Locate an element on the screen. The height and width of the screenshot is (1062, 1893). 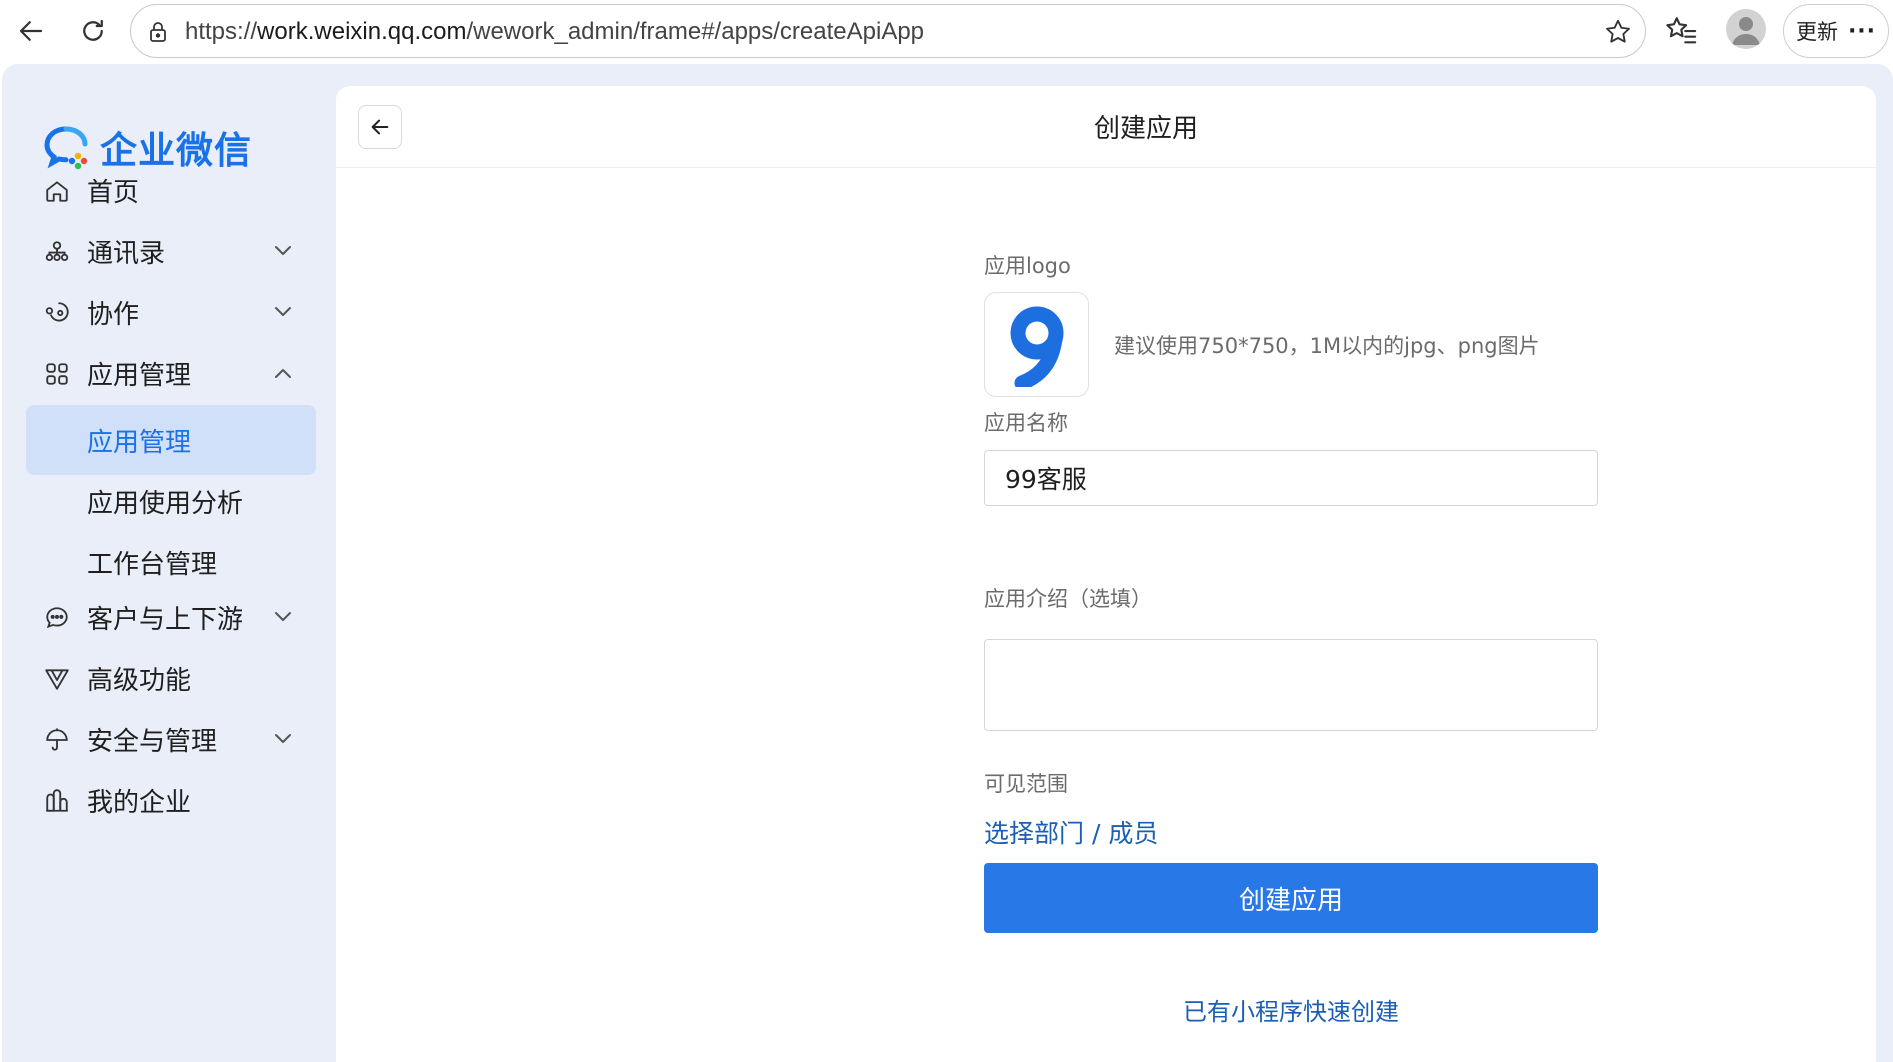
sidebar-item-label: 首页 is located at coordinates (113, 192).